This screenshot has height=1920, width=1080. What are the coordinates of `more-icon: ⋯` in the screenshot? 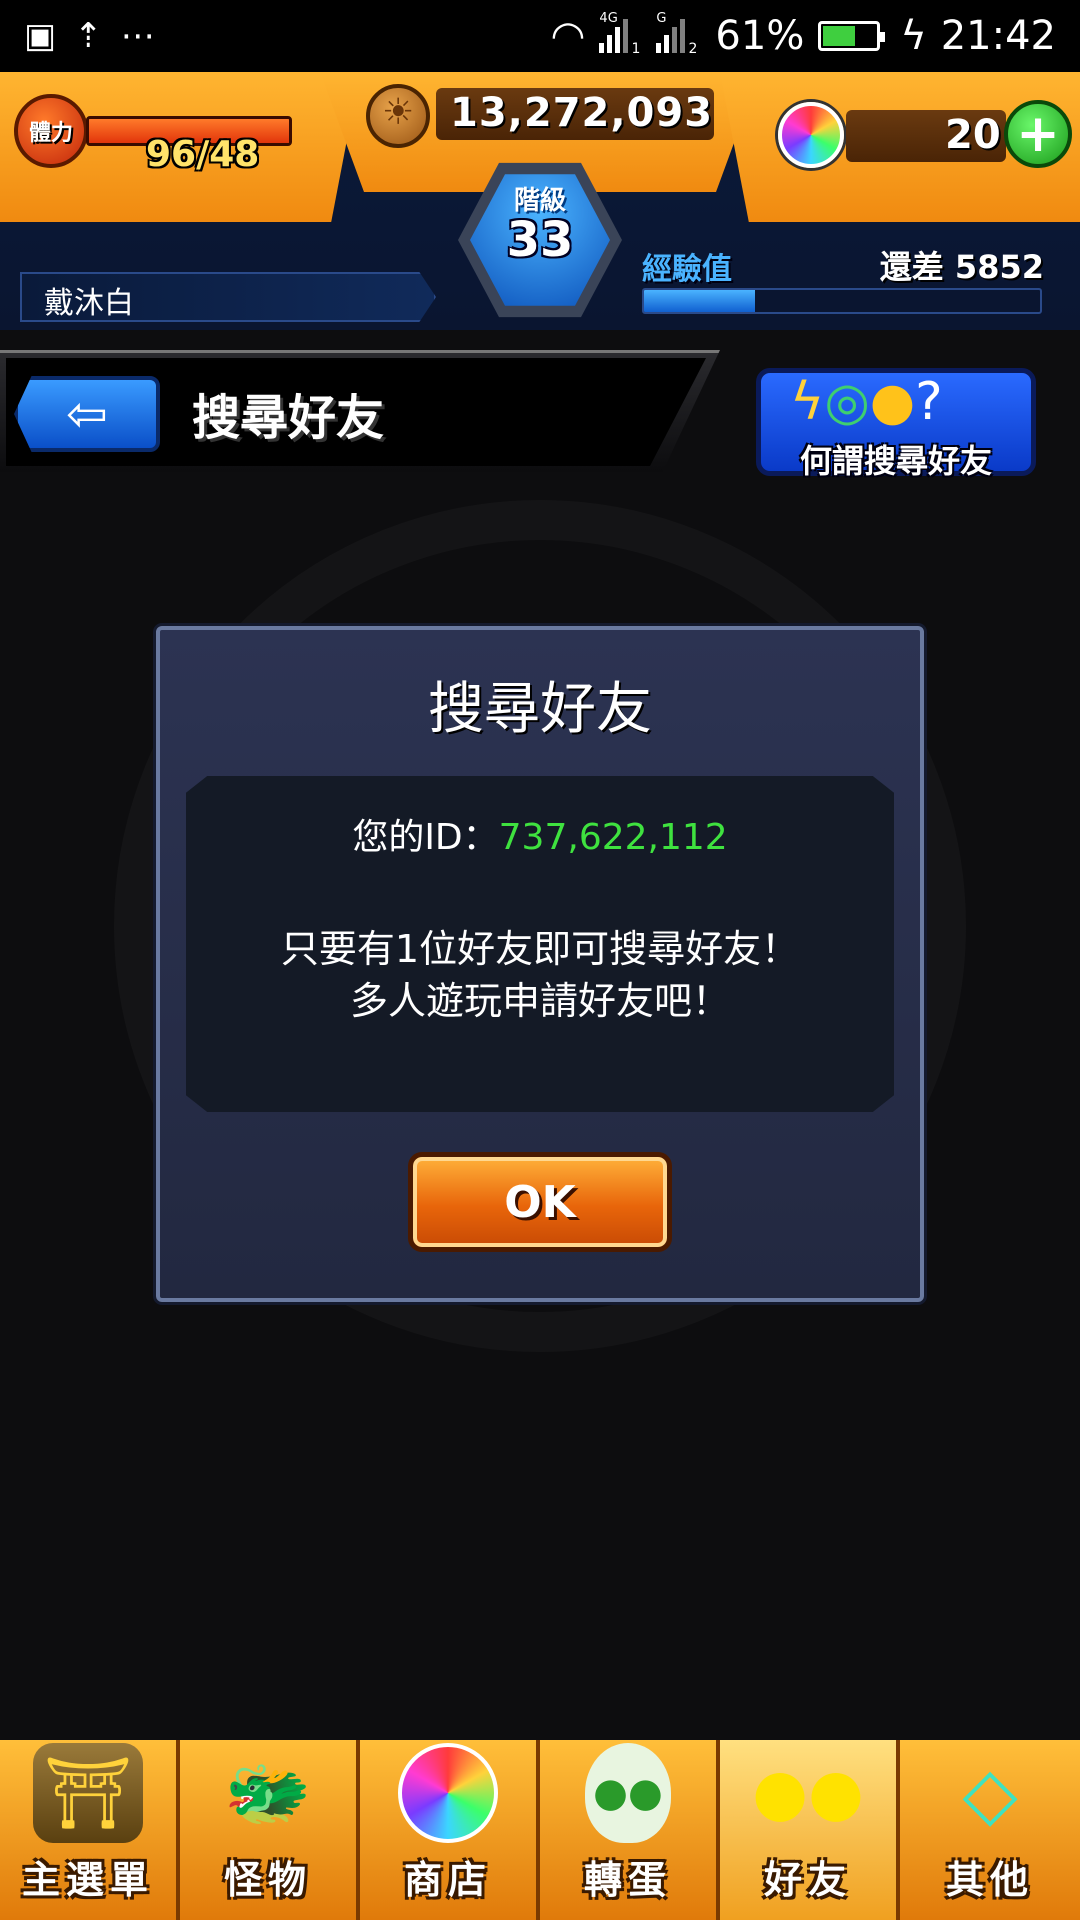 It's located at (137, 36).